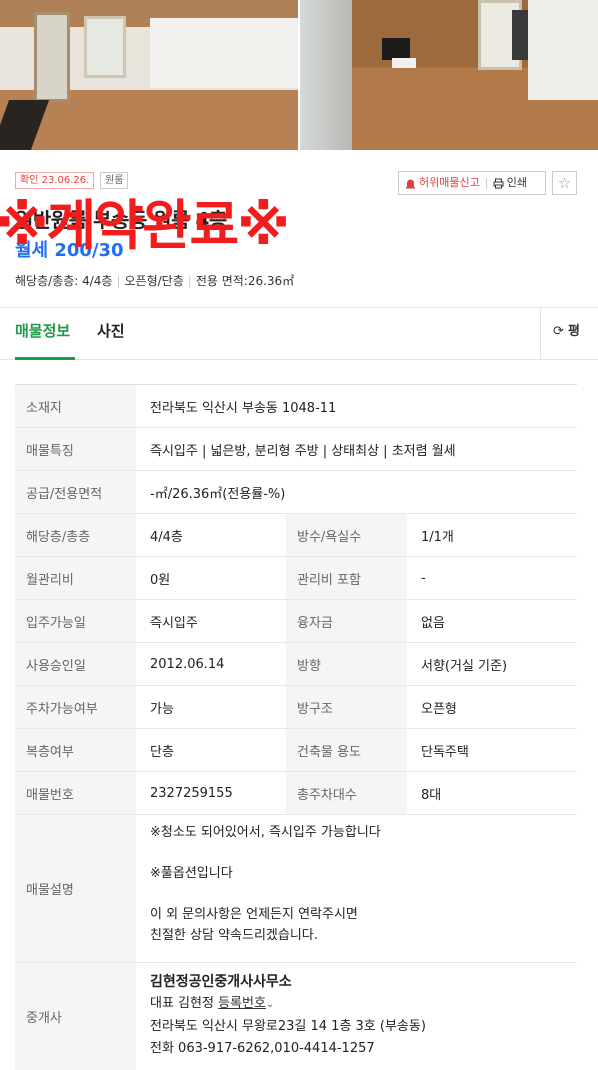 The image size is (598, 1070). I want to click on photo-object, so click(25, 125).